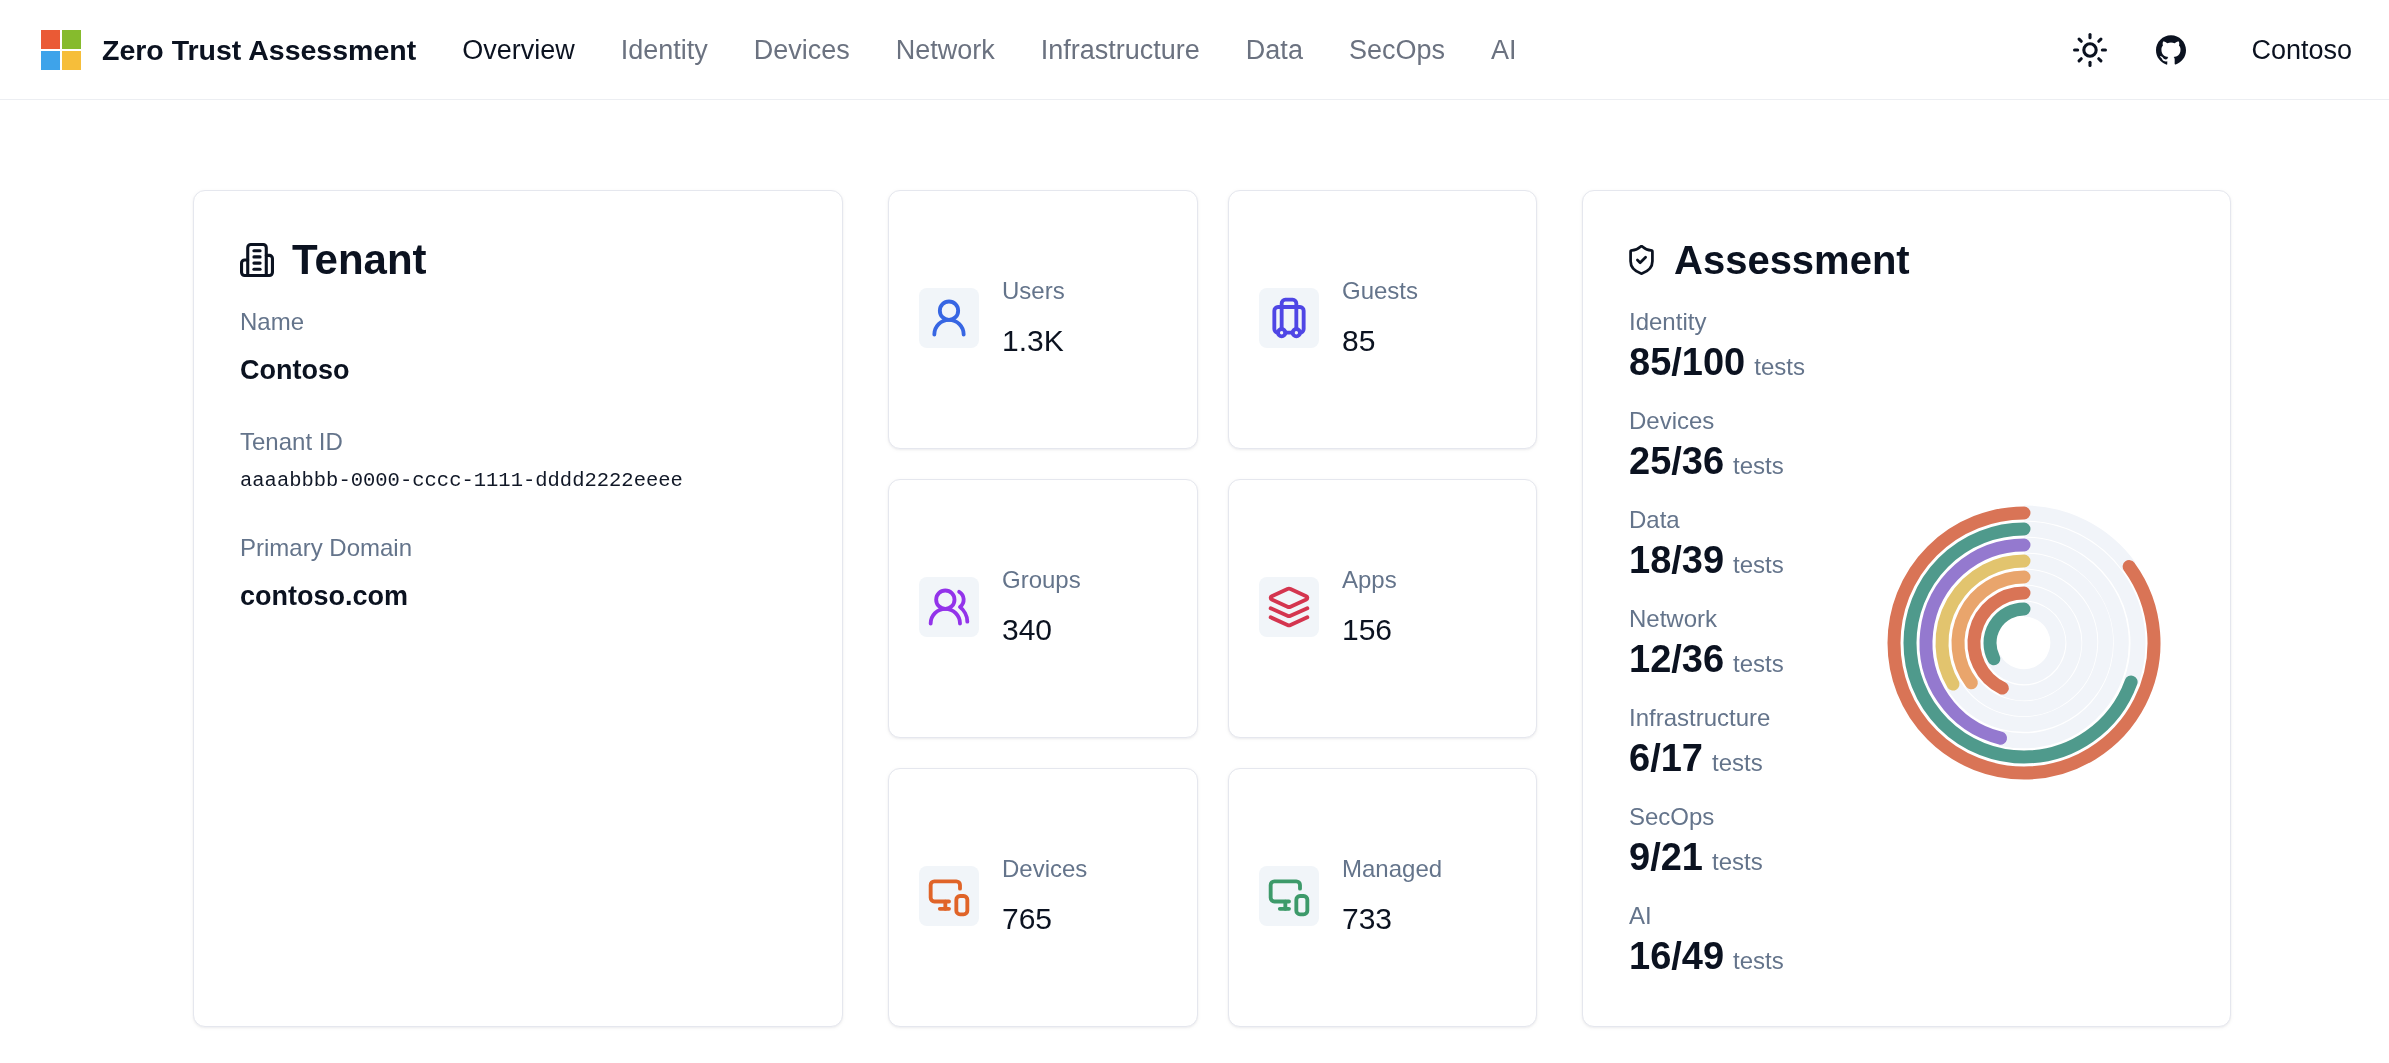 The height and width of the screenshot is (1063, 2389). What do you see at coordinates (1673, 619) in the screenshot?
I see `category-label: Network` at bounding box center [1673, 619].